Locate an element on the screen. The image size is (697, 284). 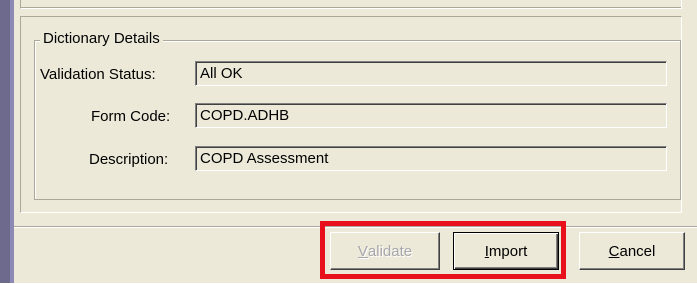
validation-status-field: All OK is located at coordinates (431, 73).